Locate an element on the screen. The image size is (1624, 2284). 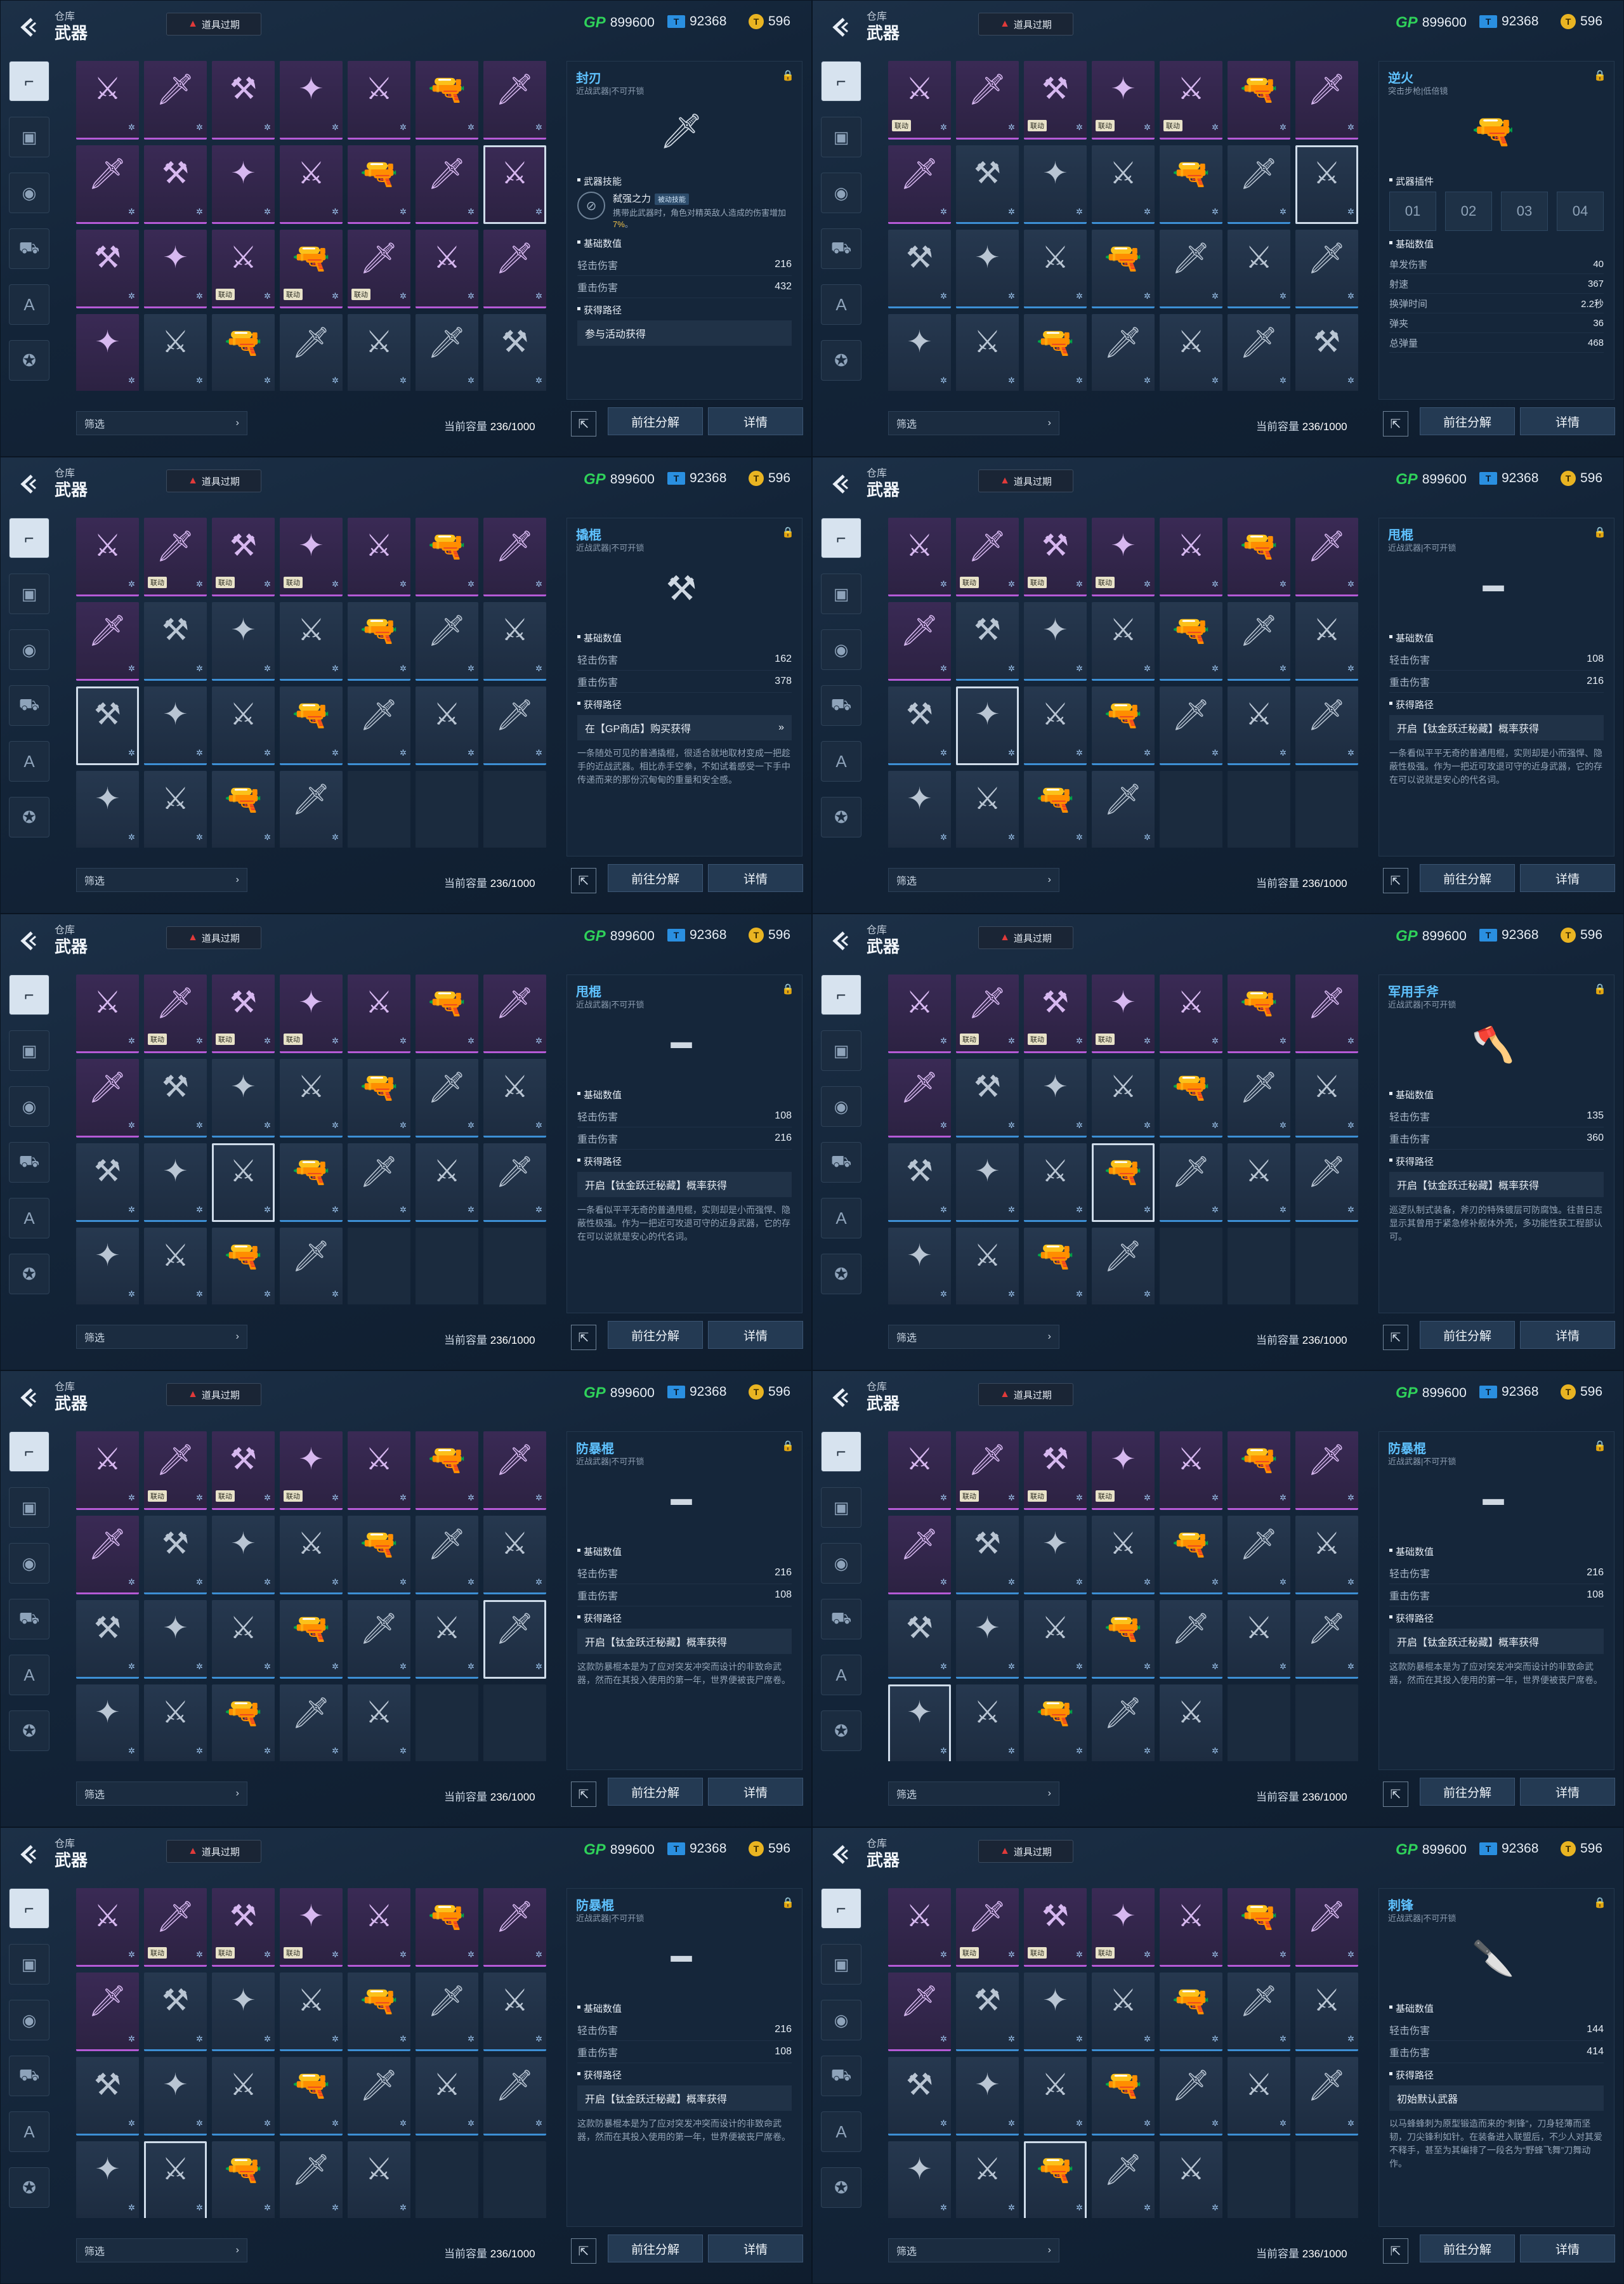
weapon-slot: ⚒ 联动 ✲ is located at coordinates (243, 1470).